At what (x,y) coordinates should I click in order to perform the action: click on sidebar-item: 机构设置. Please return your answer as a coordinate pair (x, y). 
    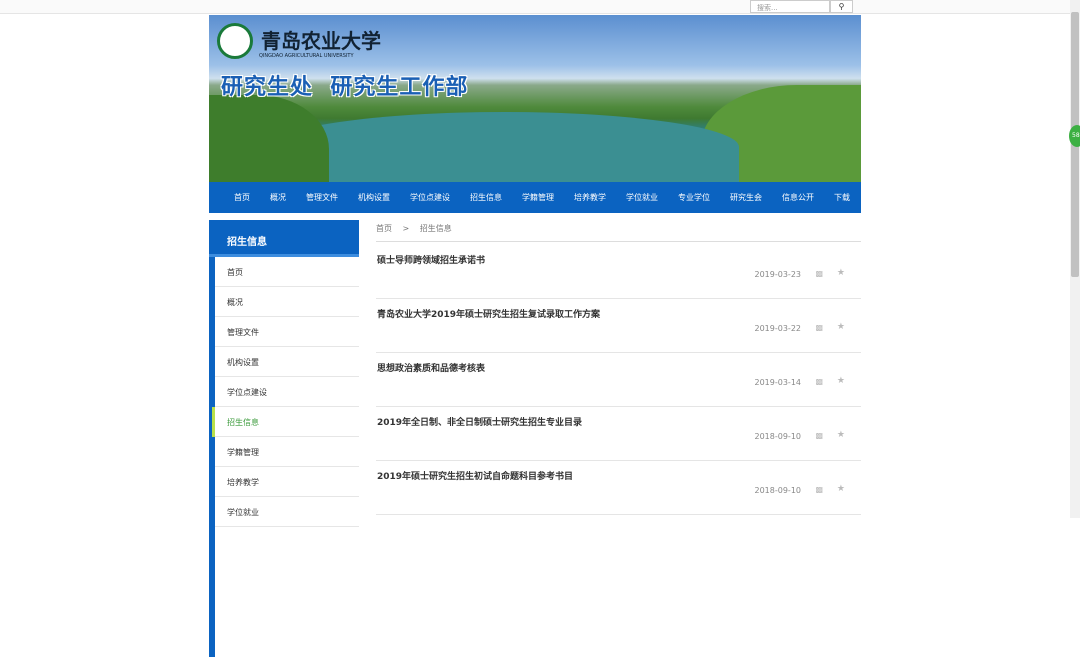
    Looking at the image, I should click on (287, 362).